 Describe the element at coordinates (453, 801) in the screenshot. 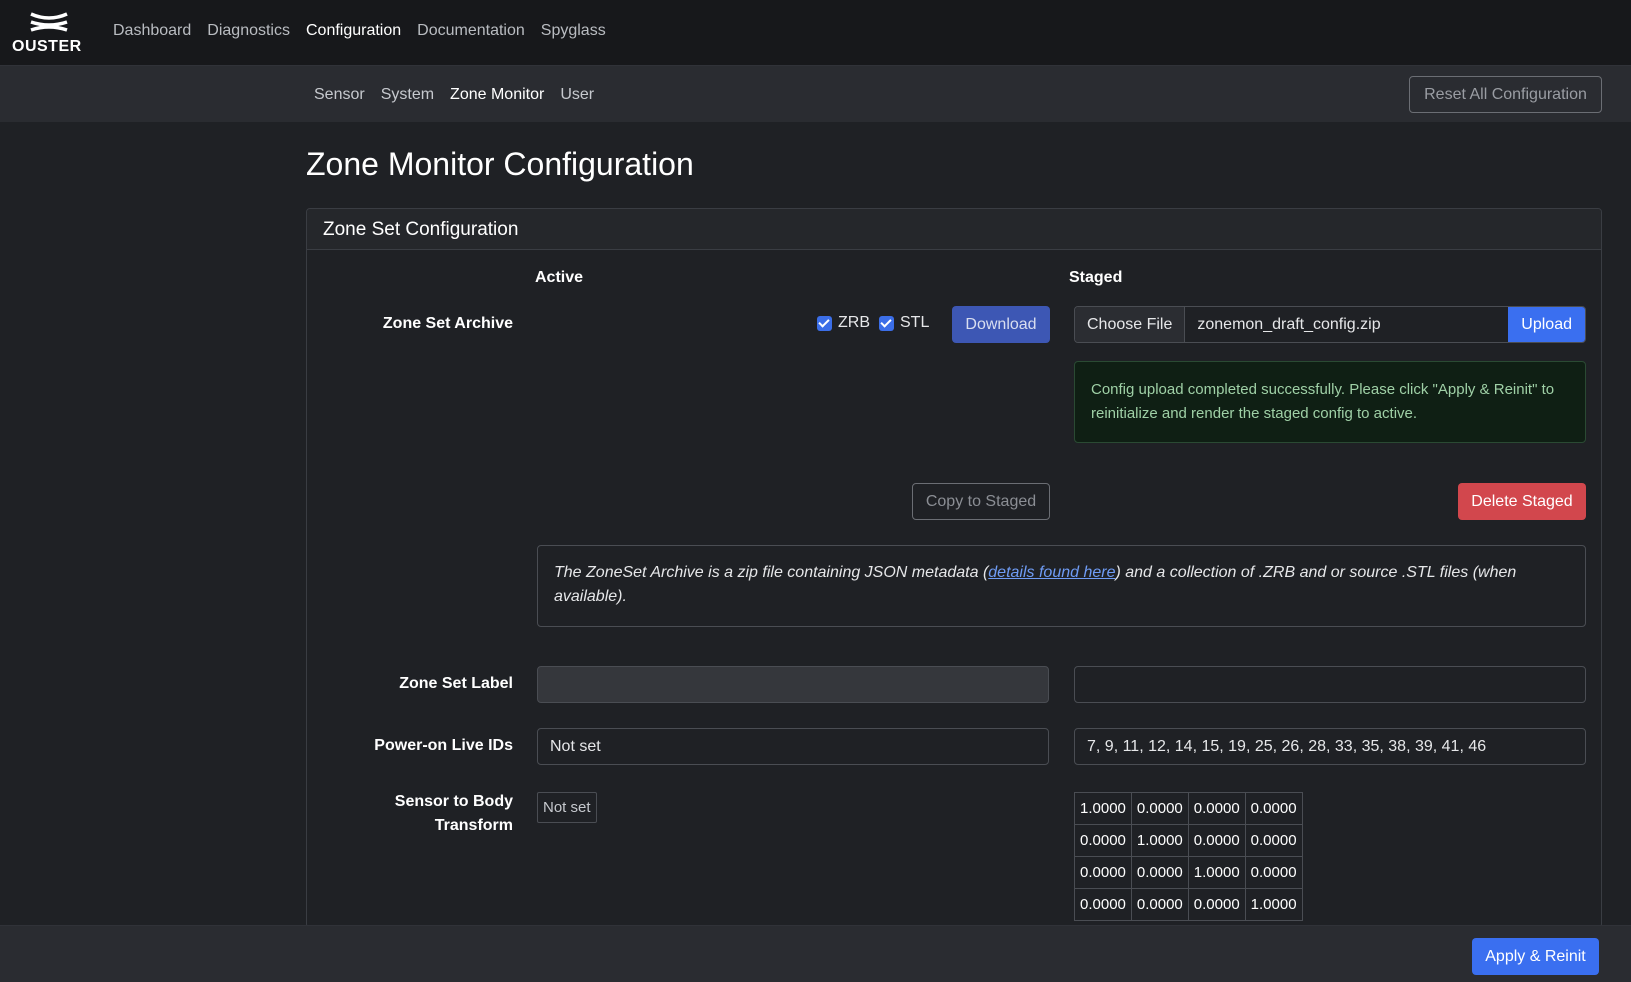

I see `transform-label-line1: Sensor to Body` at that location.